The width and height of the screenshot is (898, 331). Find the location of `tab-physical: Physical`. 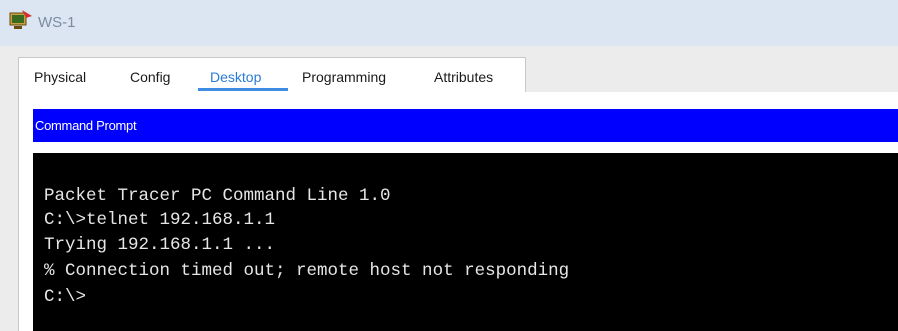

tab-physical: Physical is located at coordinates (60, 77).